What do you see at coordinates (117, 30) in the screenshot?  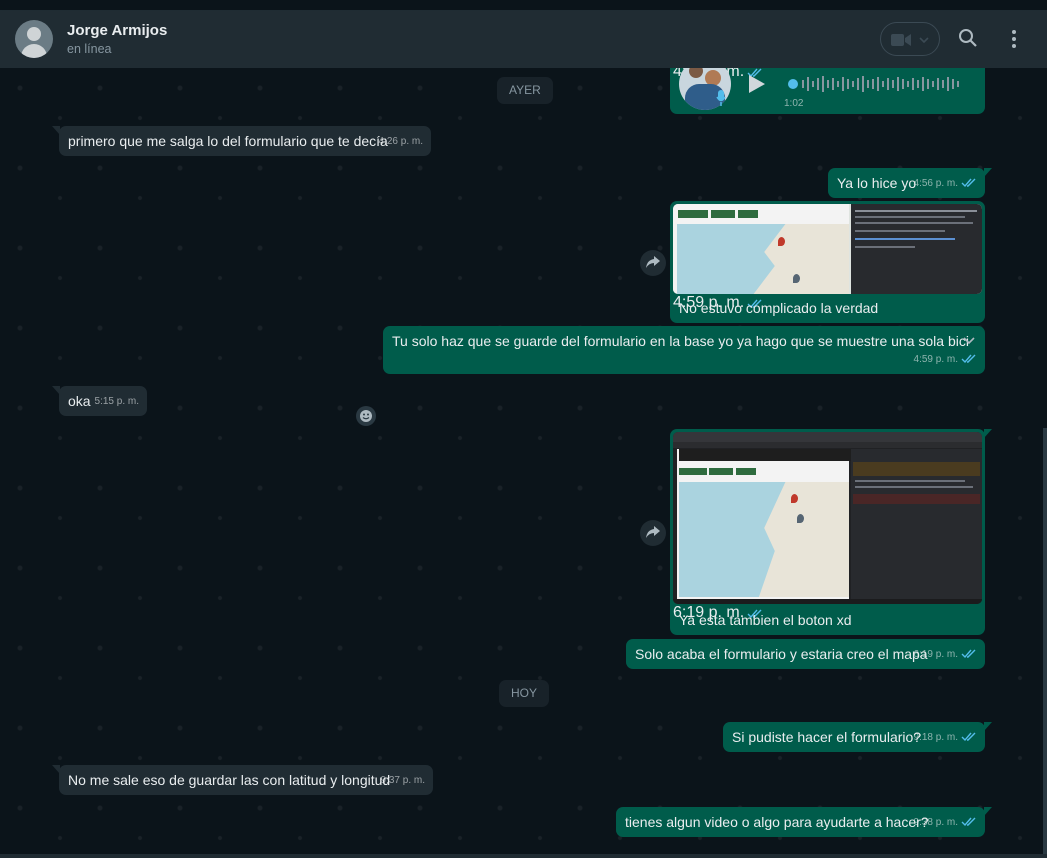 I see `contact-name: Jorge Armijos` at bounding box center [117, 30].